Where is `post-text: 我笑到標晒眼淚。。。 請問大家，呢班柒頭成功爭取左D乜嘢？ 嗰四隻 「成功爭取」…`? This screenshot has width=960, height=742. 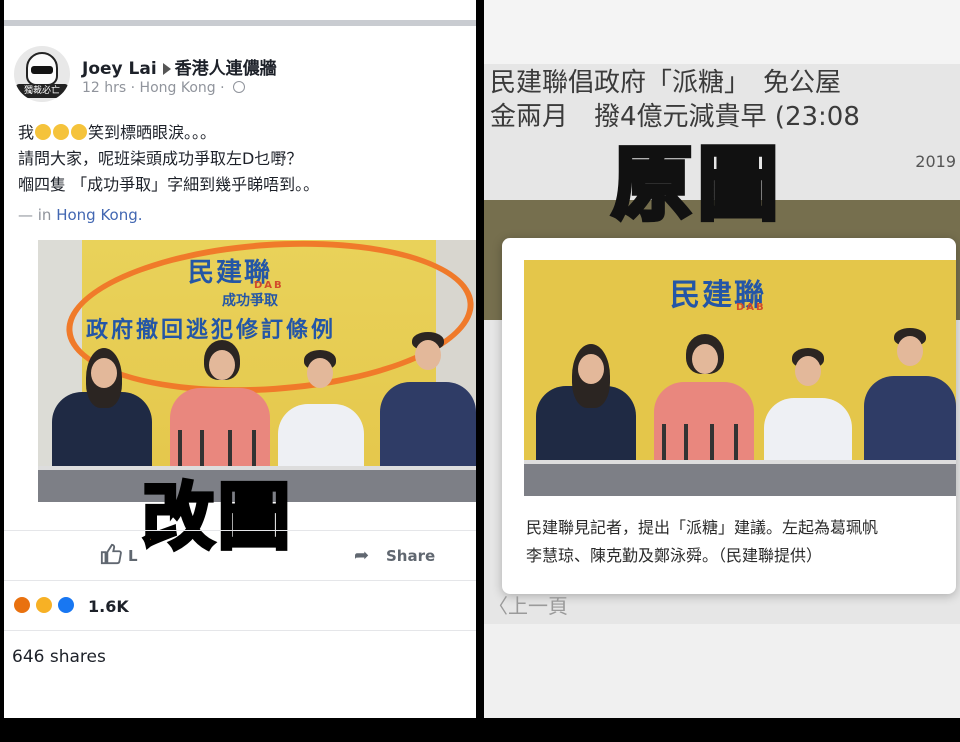 post-text: 我笑到標晒眼淚。。。 請問大家，呢班柒頭成功爭取左D乜嘢？ 嗰四隻 「成功爭取」… is located at coordinates (243, 159).